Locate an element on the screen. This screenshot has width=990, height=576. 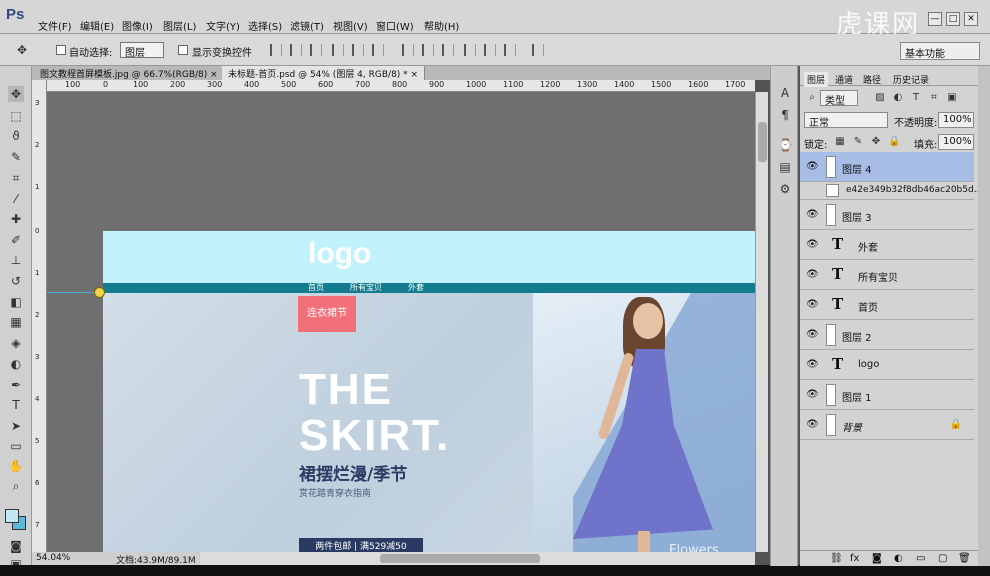
crop-tool-icon: ⌗ is located at coordinates (16, 178).